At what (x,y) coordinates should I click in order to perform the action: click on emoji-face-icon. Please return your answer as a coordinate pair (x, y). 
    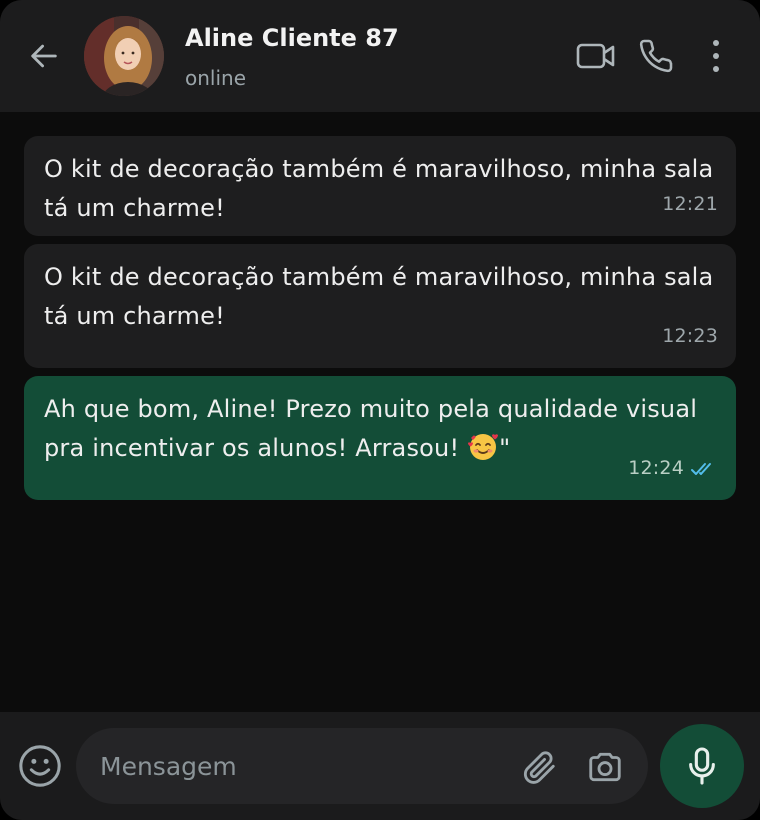
    Looking at the image, I should click on (40, 766).